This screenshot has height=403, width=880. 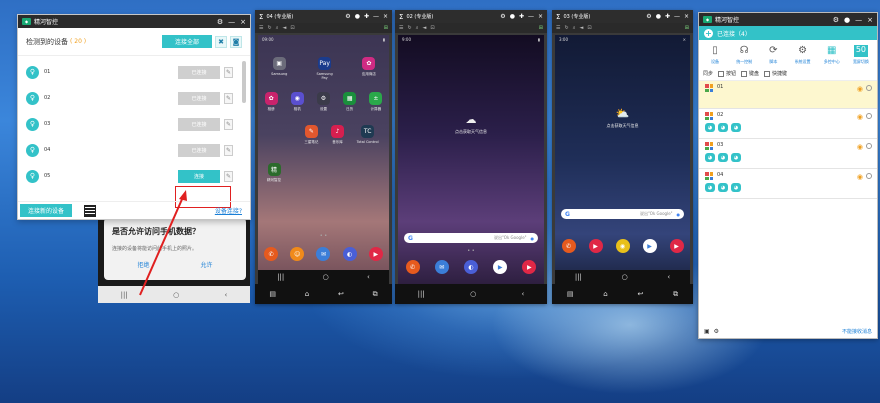 I want to click on panel-device-row: 02 ◉ ◕ ◕ ◕, so click(x=788, y=124).